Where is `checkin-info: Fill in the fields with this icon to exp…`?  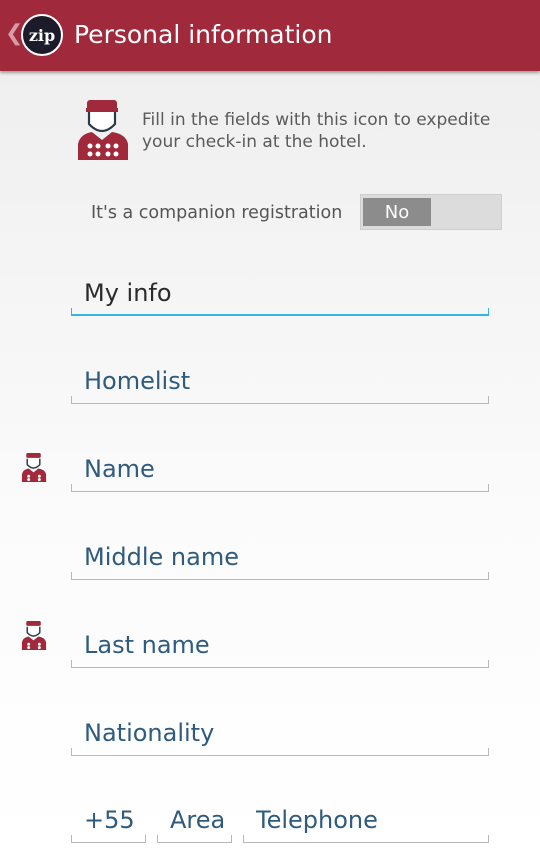 checkin-info: Fill in the fields with this icon to exp… is located at coordinates (296, 132).